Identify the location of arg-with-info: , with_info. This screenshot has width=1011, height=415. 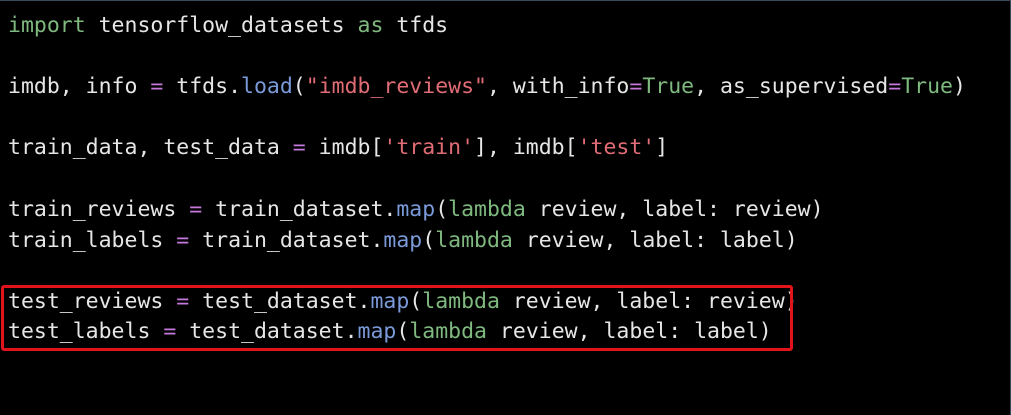
(558, 86).